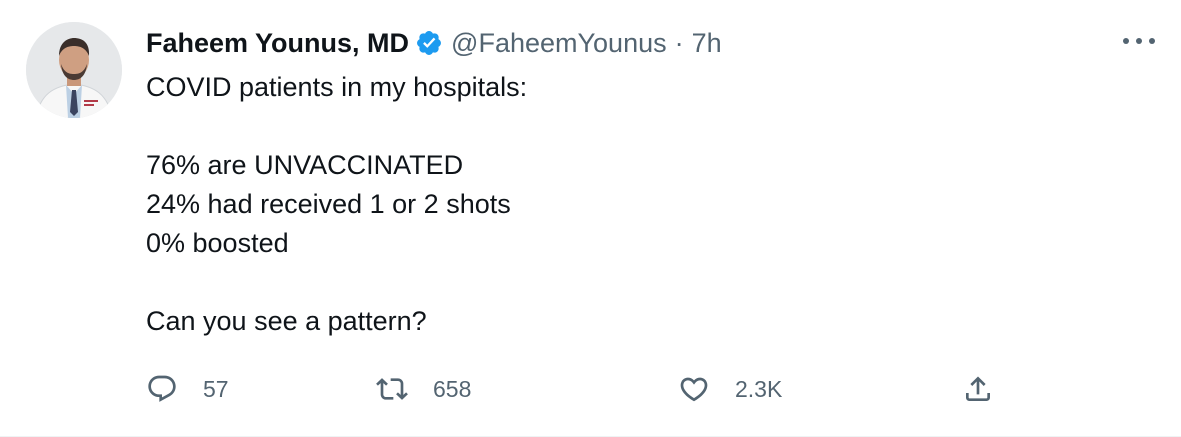 This screenshot has width=1181, height=437. What do you see at coordinates (707, 43) in the screenshot?
I see `tweet-timestamp: 7h` at bounding box center [707, 43].